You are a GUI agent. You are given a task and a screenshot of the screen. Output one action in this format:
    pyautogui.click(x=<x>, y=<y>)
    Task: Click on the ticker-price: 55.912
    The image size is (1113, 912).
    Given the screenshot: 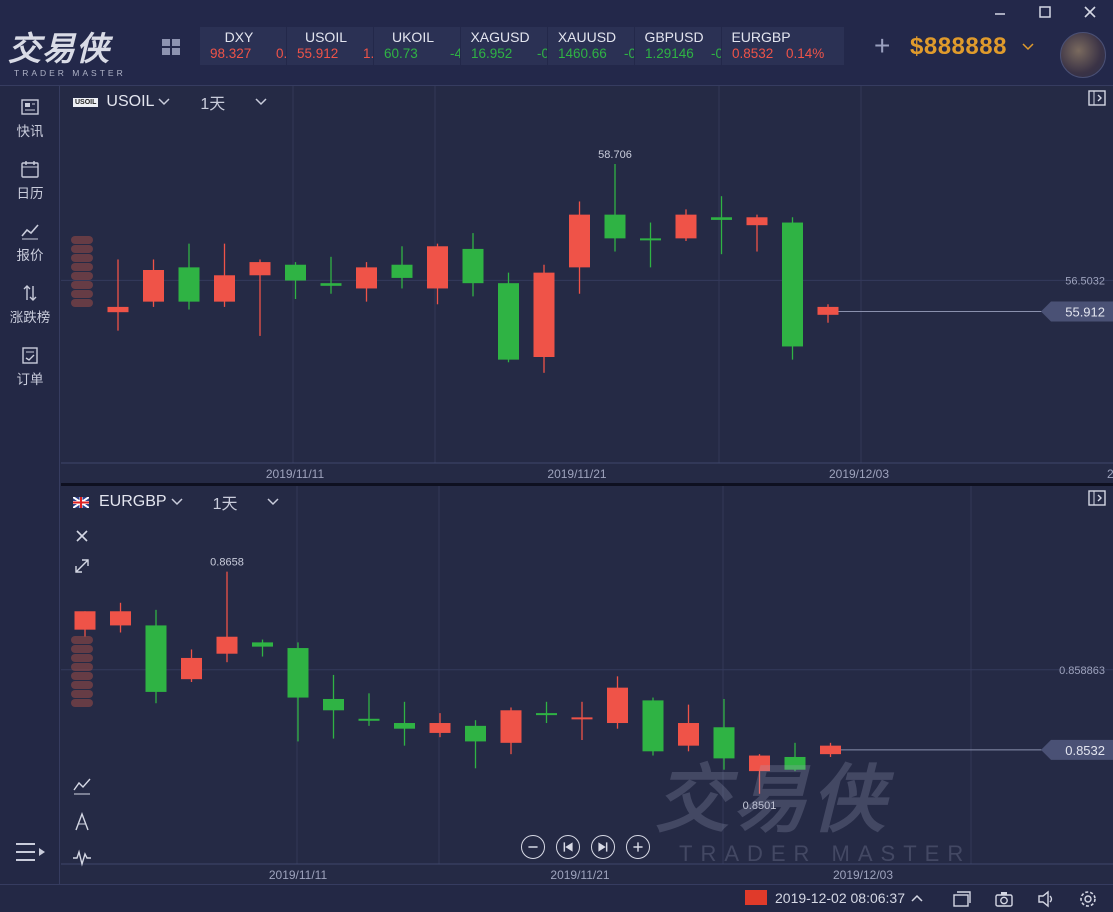 What is the action you would take?
    pyautogui.click(x=318, y=53)
    